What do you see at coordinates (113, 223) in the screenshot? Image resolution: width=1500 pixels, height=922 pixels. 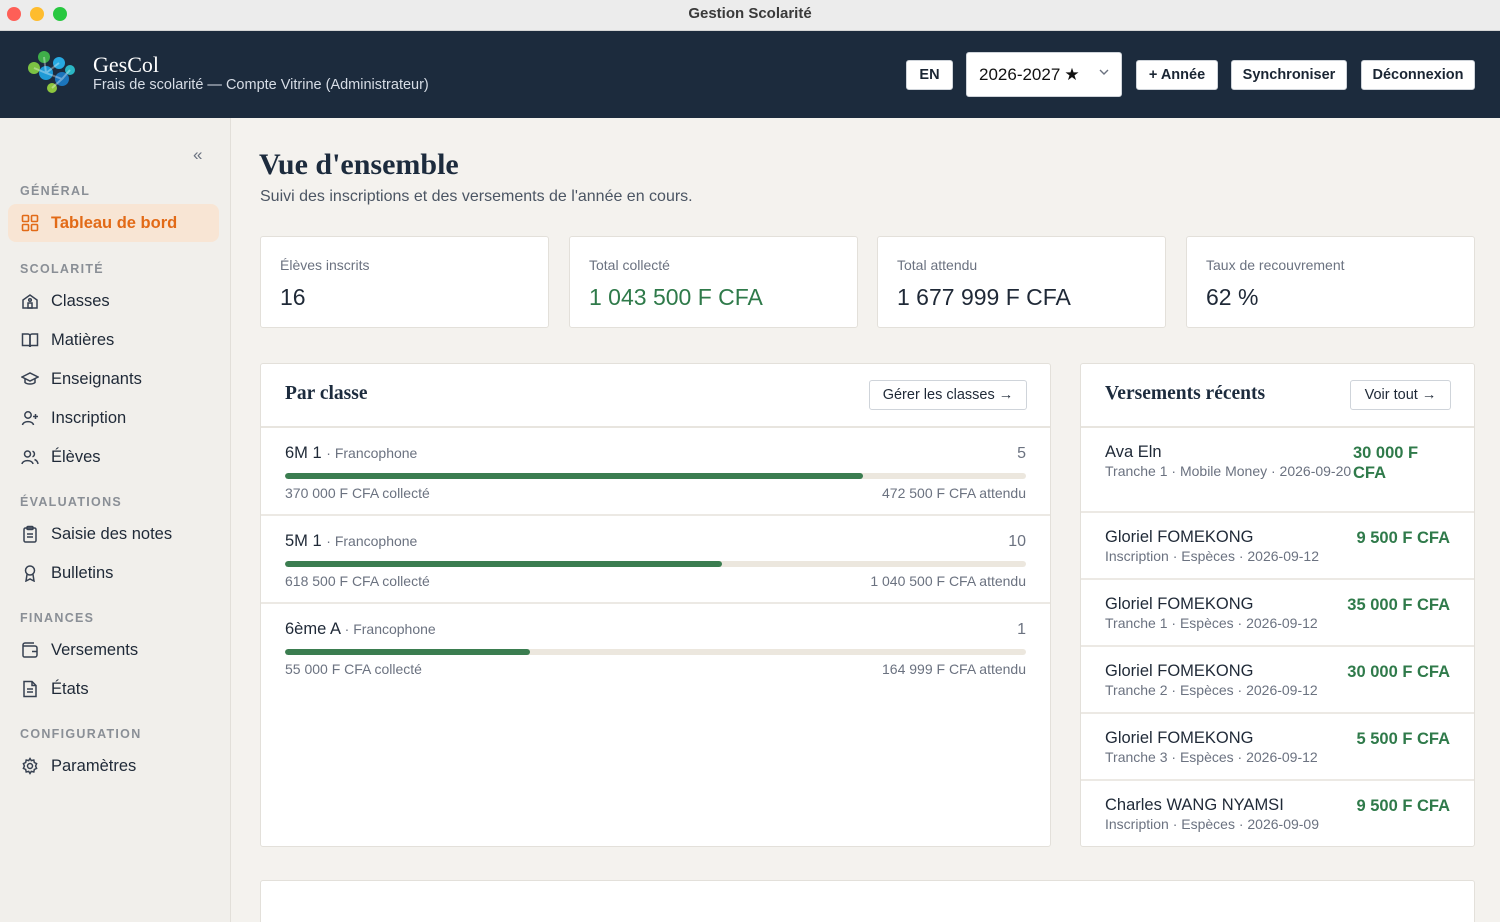 I see `sidebar-item-dashboard: Tableau de bord` at bounding box center [113, 223].